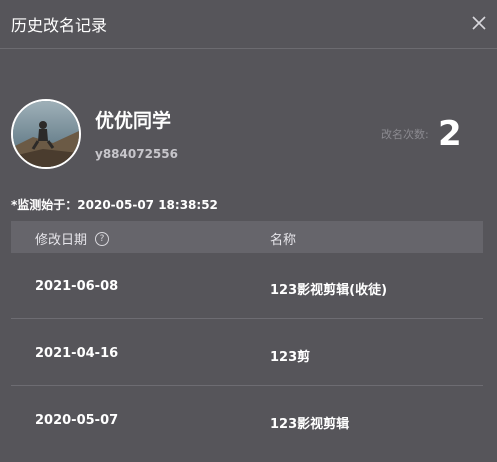 The width and height of the screenshot is (497, 462). What do you see at coordinates (329, 290) in the screenshot?
I see `row-name: 123影视剪辑(收徒)` at bounding box center [329, 290].